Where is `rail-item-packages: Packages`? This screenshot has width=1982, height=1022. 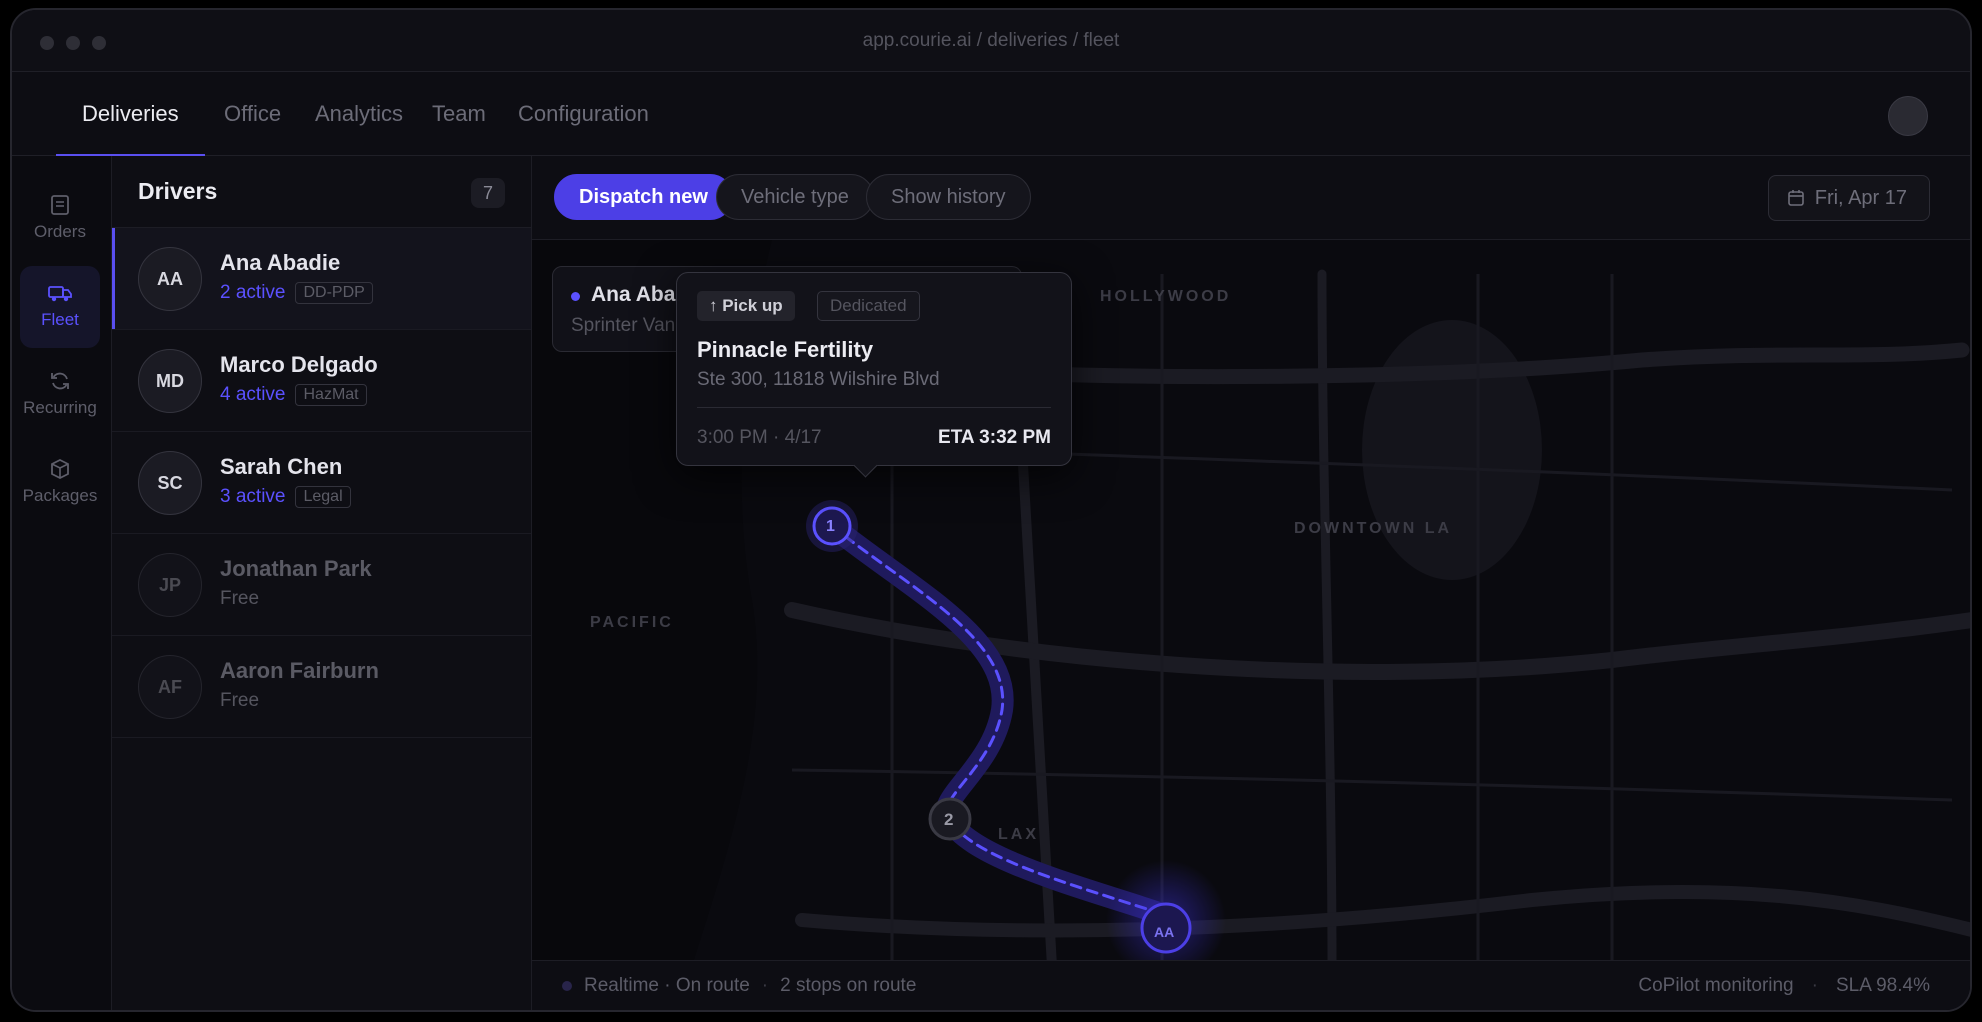 rail-item-packages: Packages is located at coordinates (60, 483).